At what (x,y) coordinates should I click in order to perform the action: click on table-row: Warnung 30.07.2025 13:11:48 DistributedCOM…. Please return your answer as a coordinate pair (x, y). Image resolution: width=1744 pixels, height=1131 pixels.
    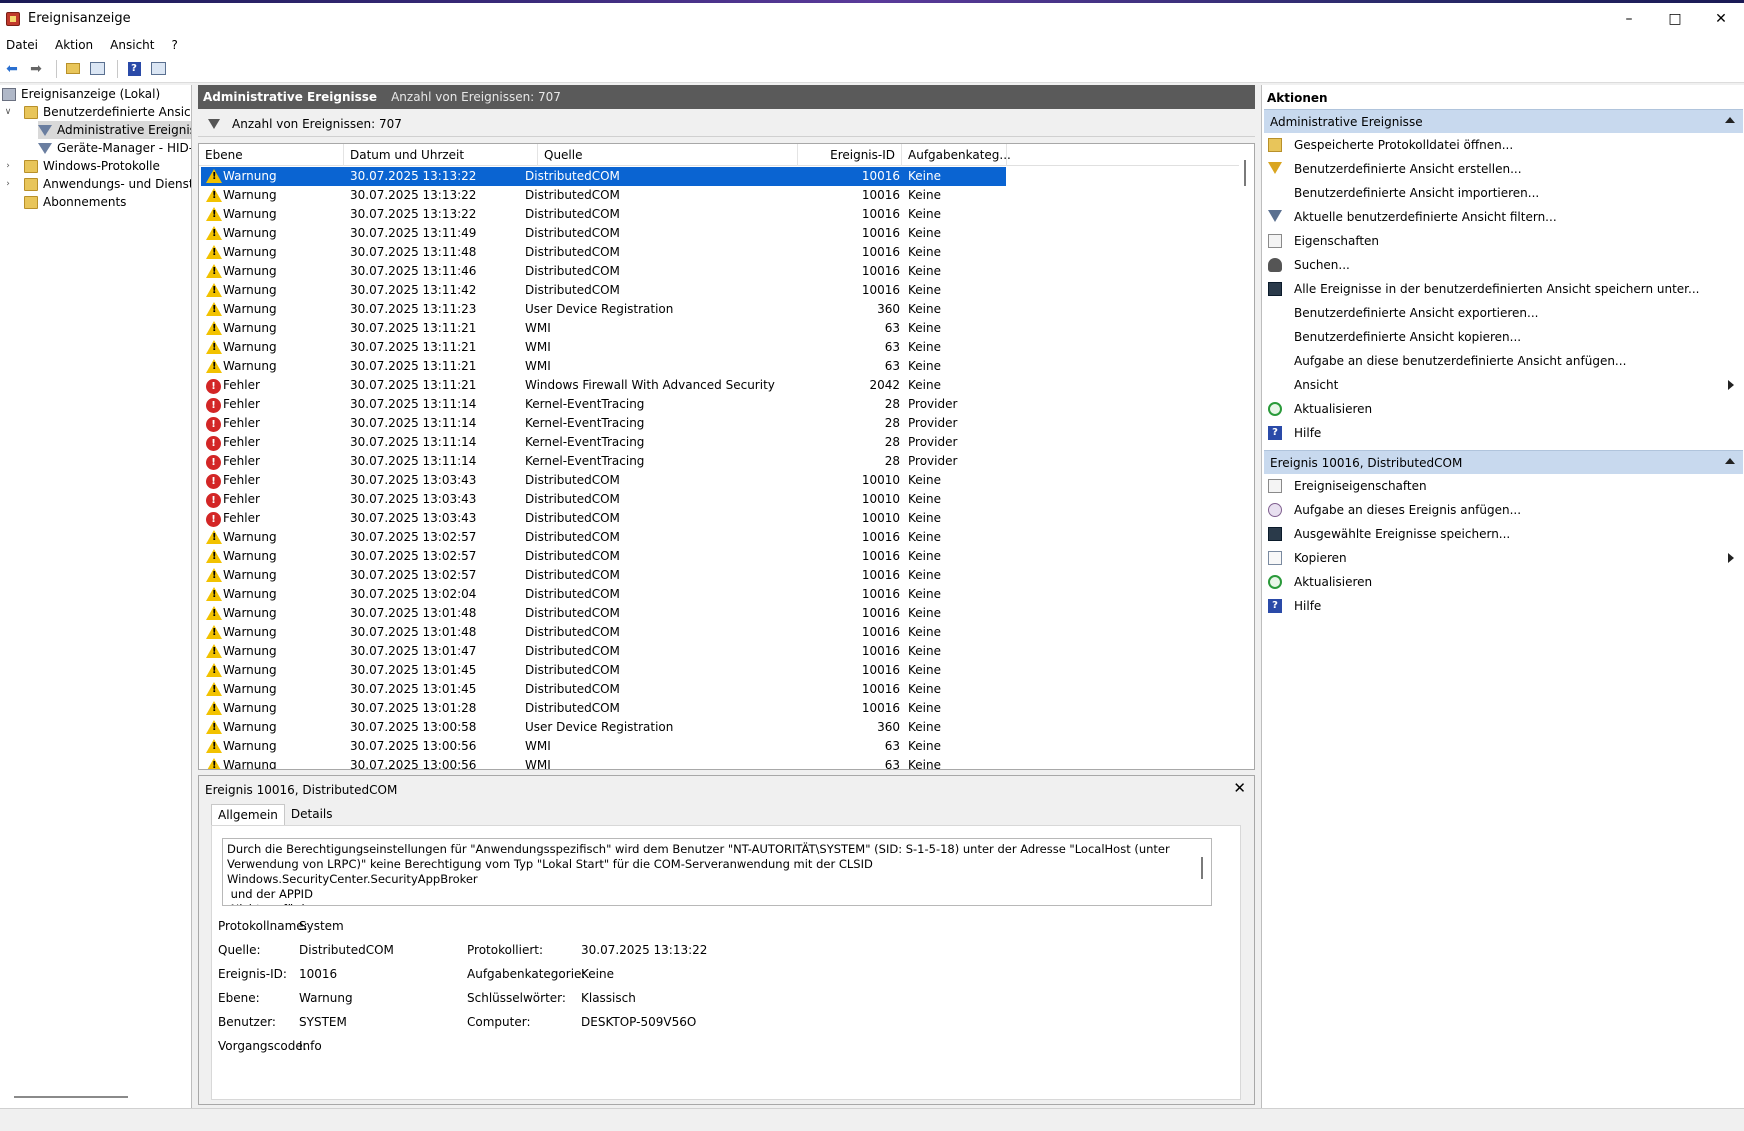
    Looking at the image, I should click on (603, 252).